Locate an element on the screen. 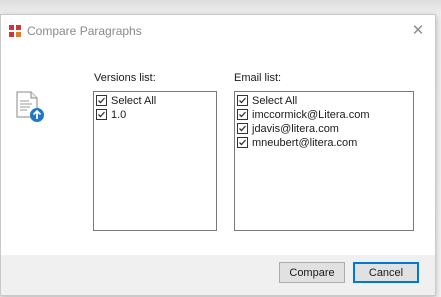  item-label: 1.0 is located at coordinates (119, 115).